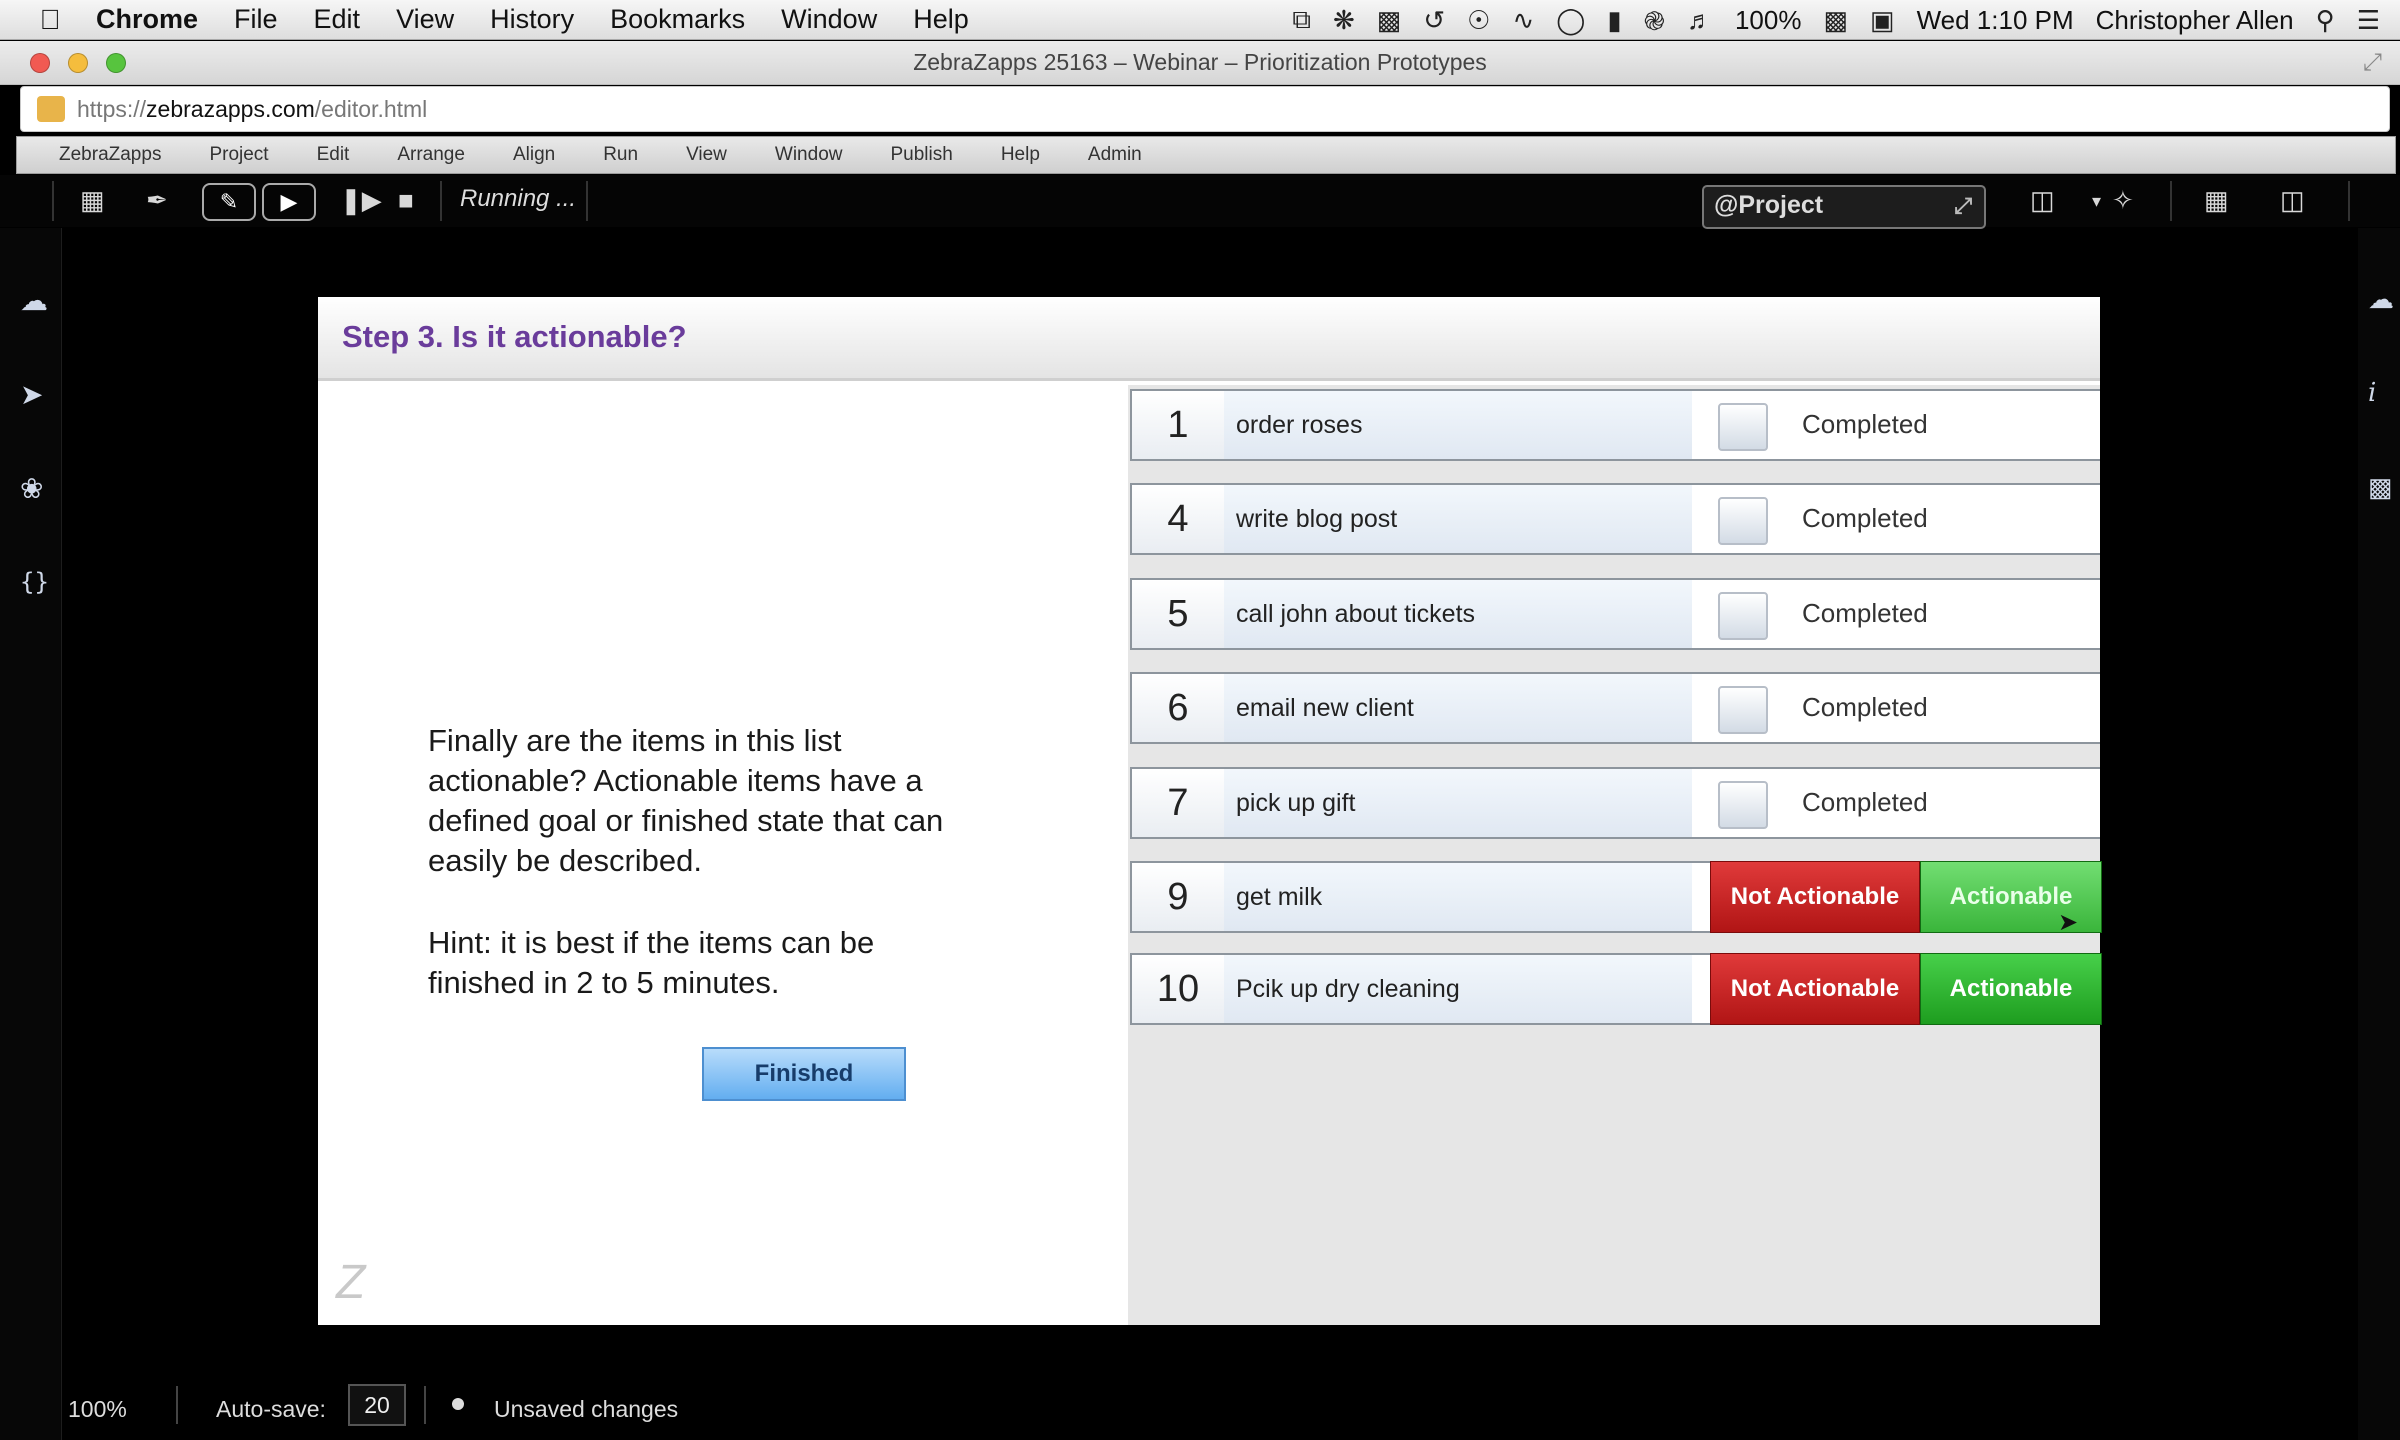  I want to click on step-forward-icon: ❚▶, so click(361, 200).